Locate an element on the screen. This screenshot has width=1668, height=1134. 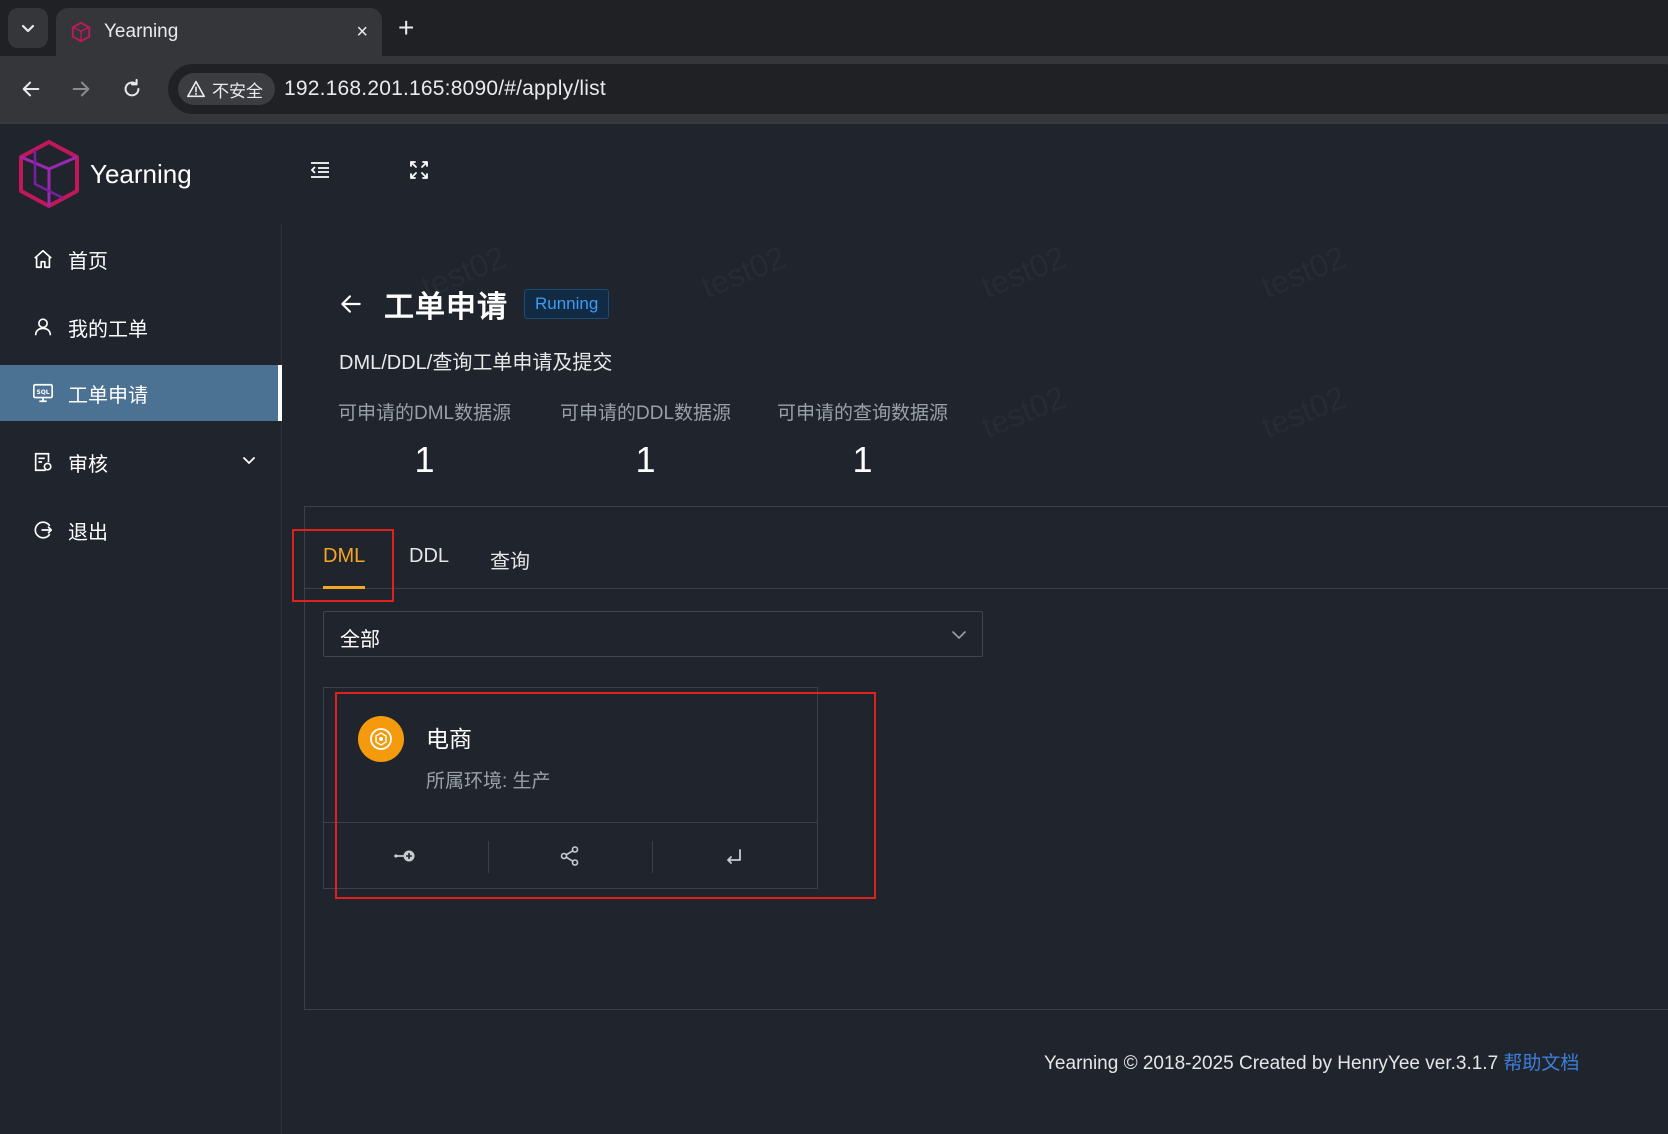
annotation-box-card is located at coordinates (605, 795).